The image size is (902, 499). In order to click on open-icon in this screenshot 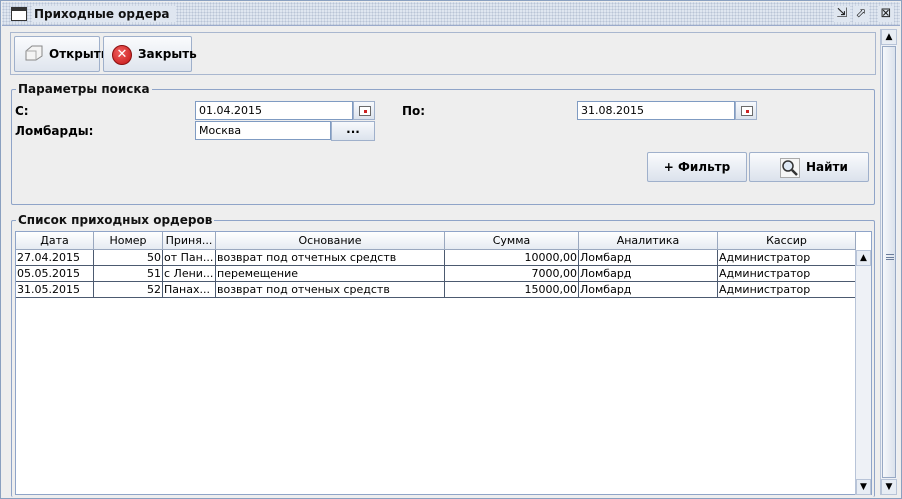, I will do `click(34, 53)`.